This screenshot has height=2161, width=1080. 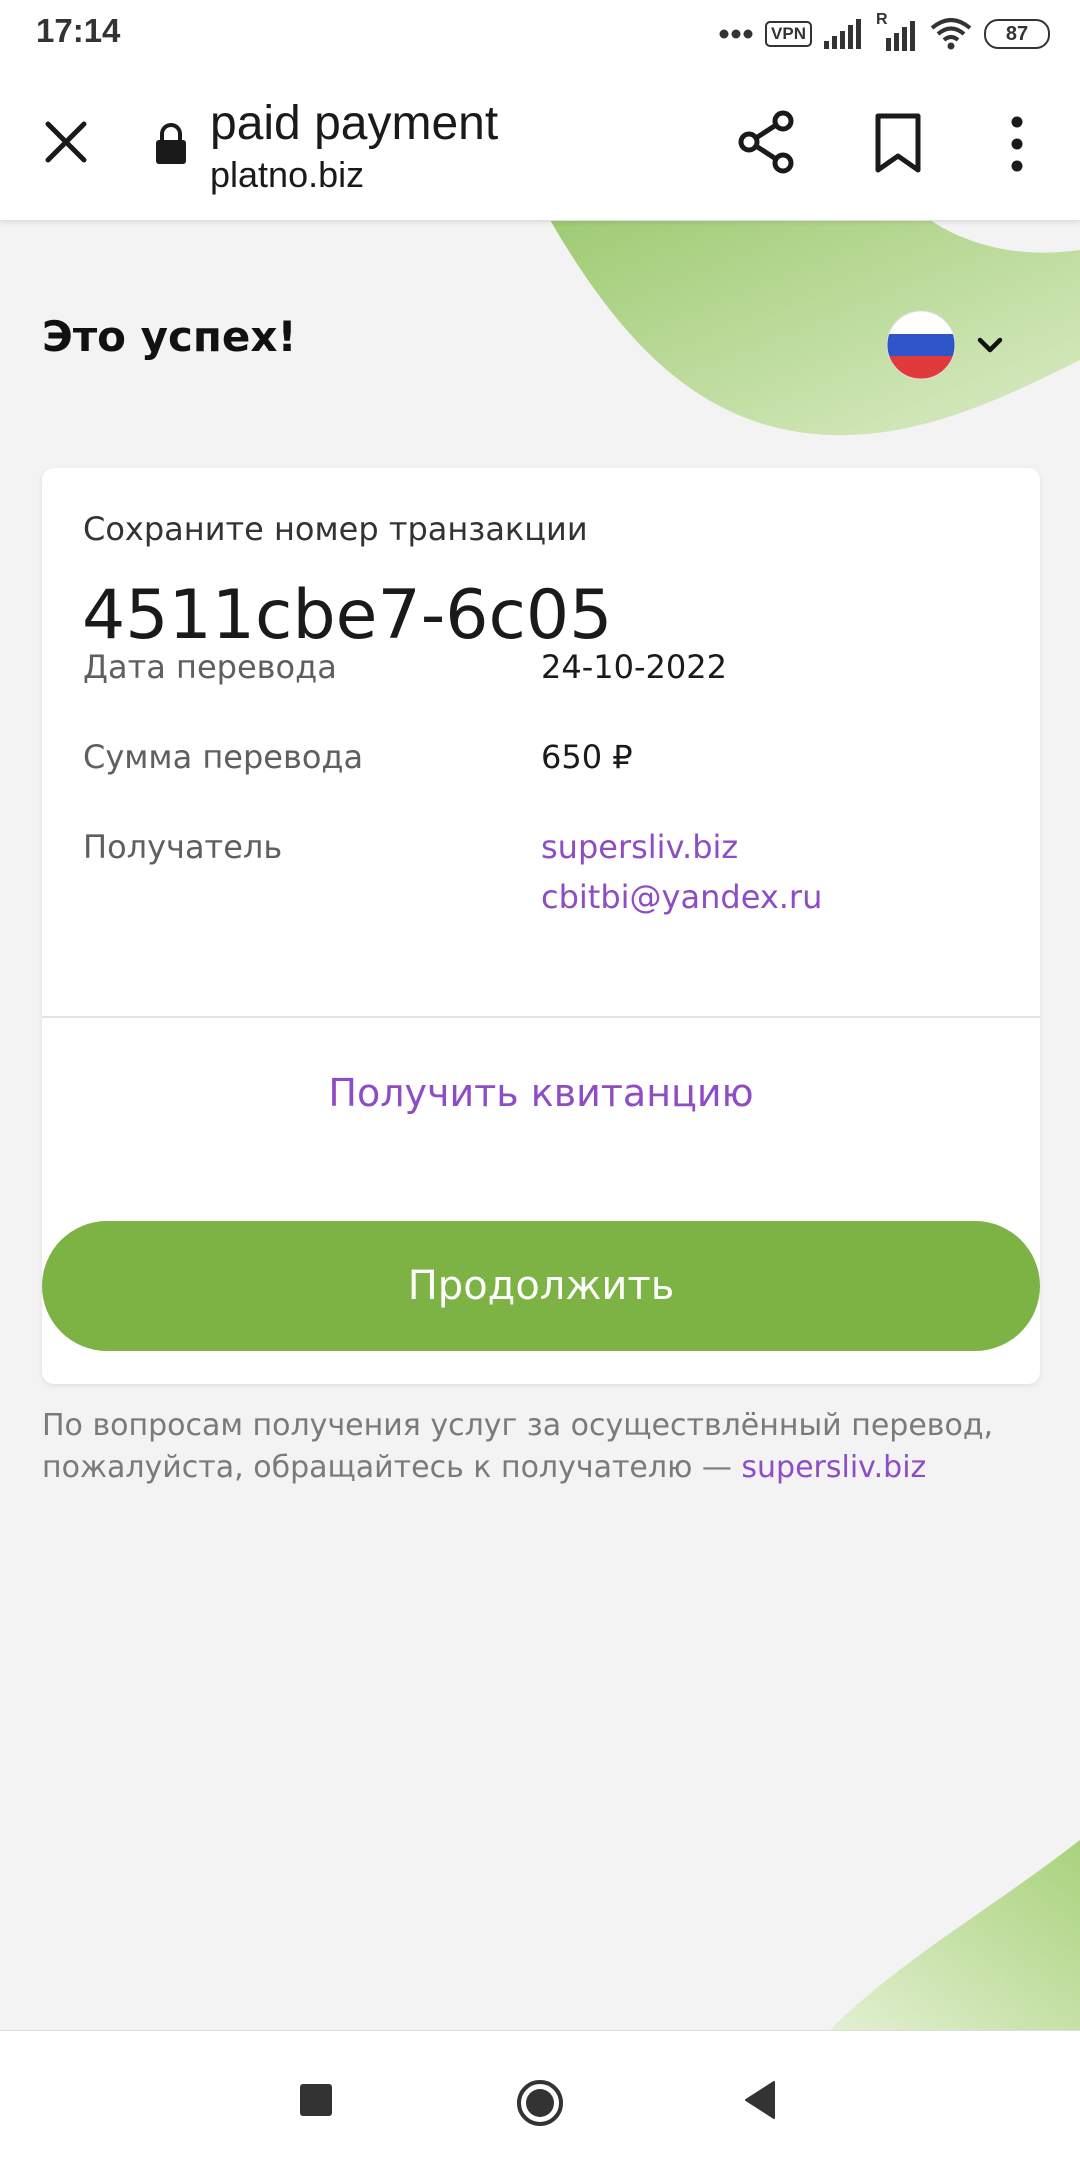 I want to click on continue-button: Продолжить, so click(x=541, y=1286).